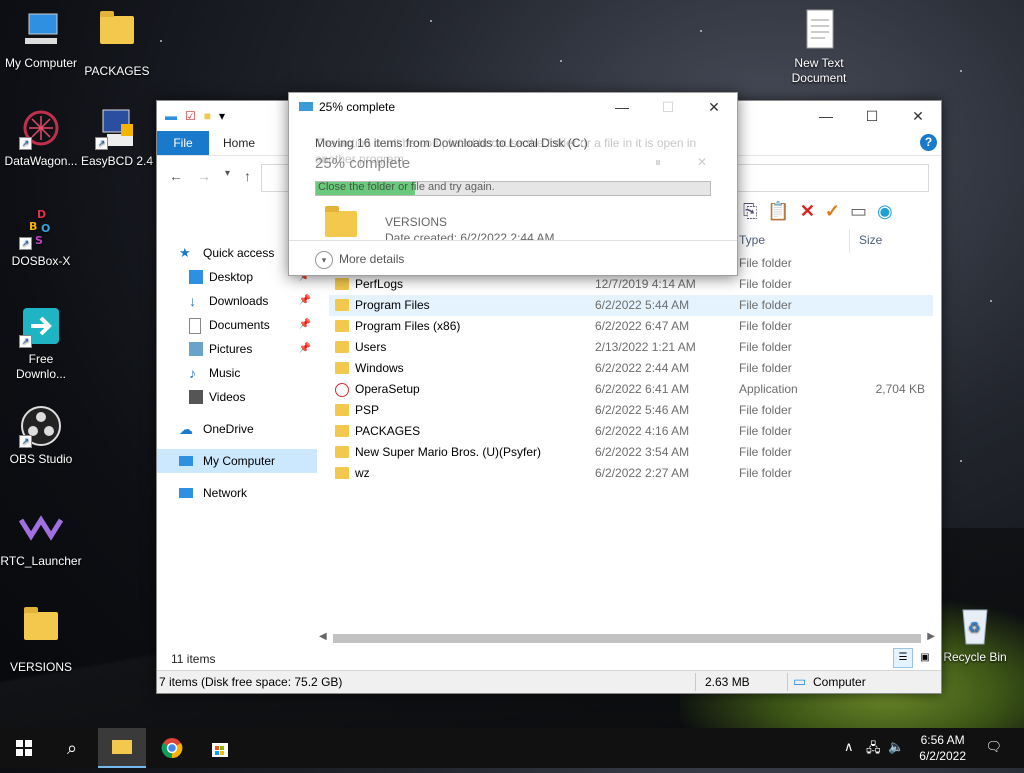 This screenshot has height=773, width=1024. Describe the element at coordinates (363, 163) in the screenshot. I see `dialog-percent: 25% complete` at that location.